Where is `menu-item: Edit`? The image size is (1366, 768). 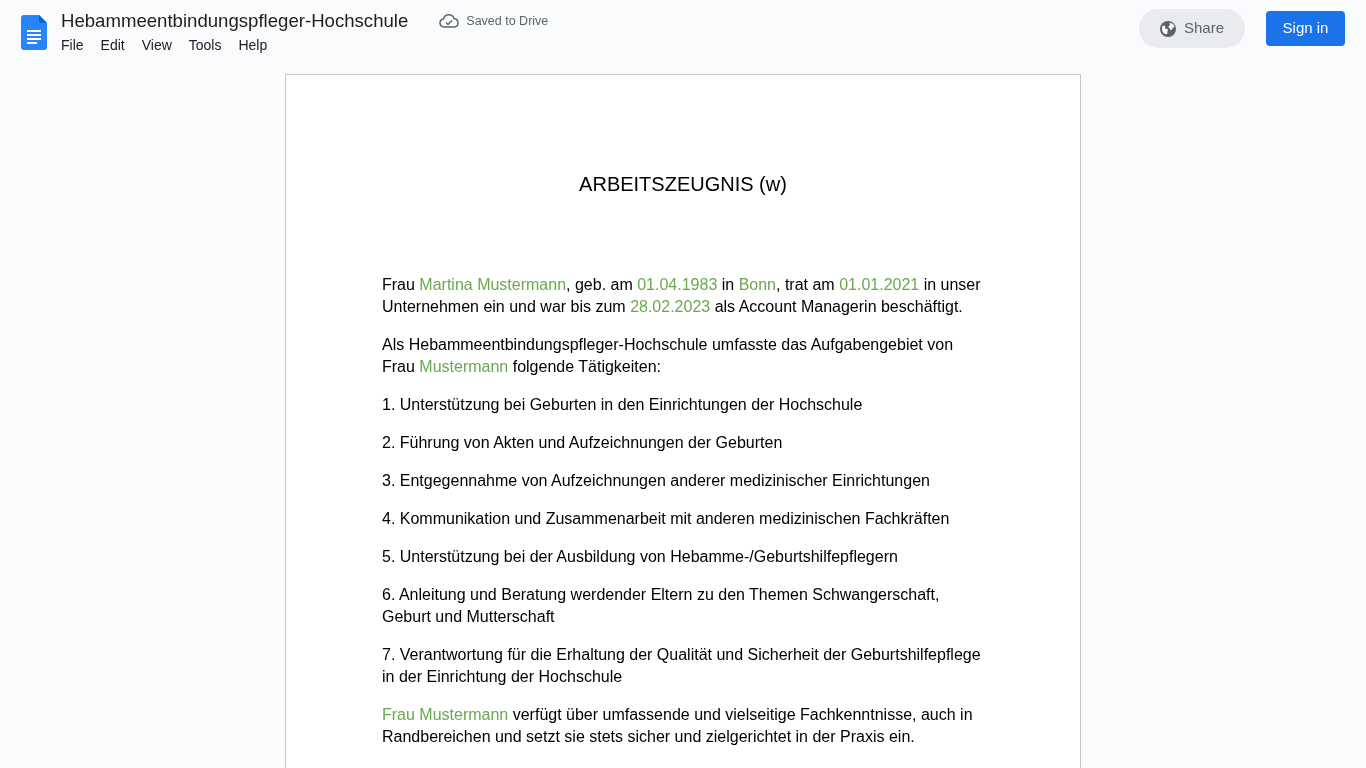 menu-item: Edit is located at coordinates (112, 45).